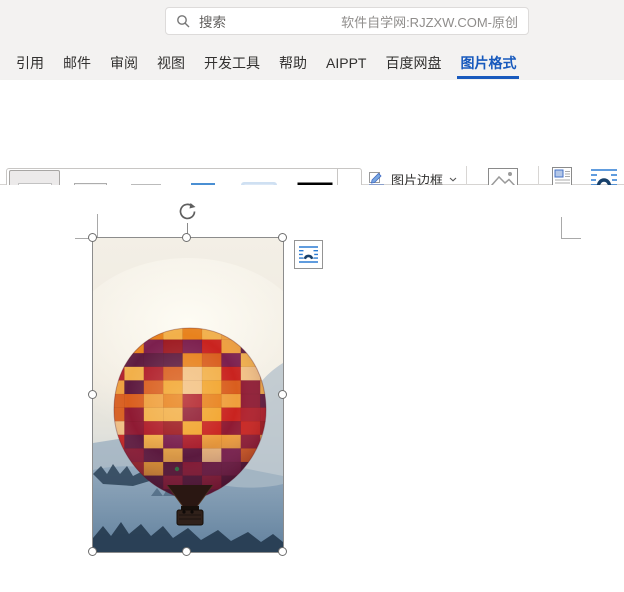 This screenshot has height=592, width=624. Describe the element at coordinates (92, 237) in the screenshot. I see `resize-handle-top-left` at that location.